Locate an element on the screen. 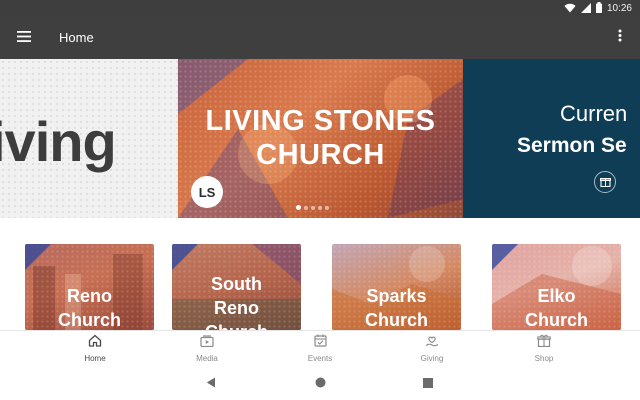 The width and height of the screenshot is (640, 400). app-bar: Home is located at coordinates (320, 38).